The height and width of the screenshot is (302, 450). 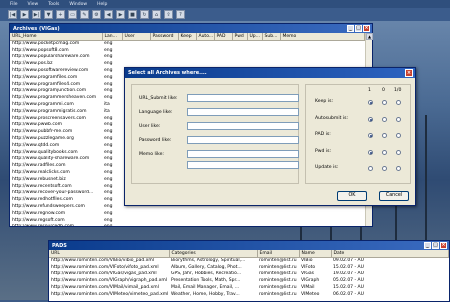 What do you see at coordinates (369, 36) in the screenshot?
I see `scroll-up-icon: ▲` at bounding box center [369, 36].